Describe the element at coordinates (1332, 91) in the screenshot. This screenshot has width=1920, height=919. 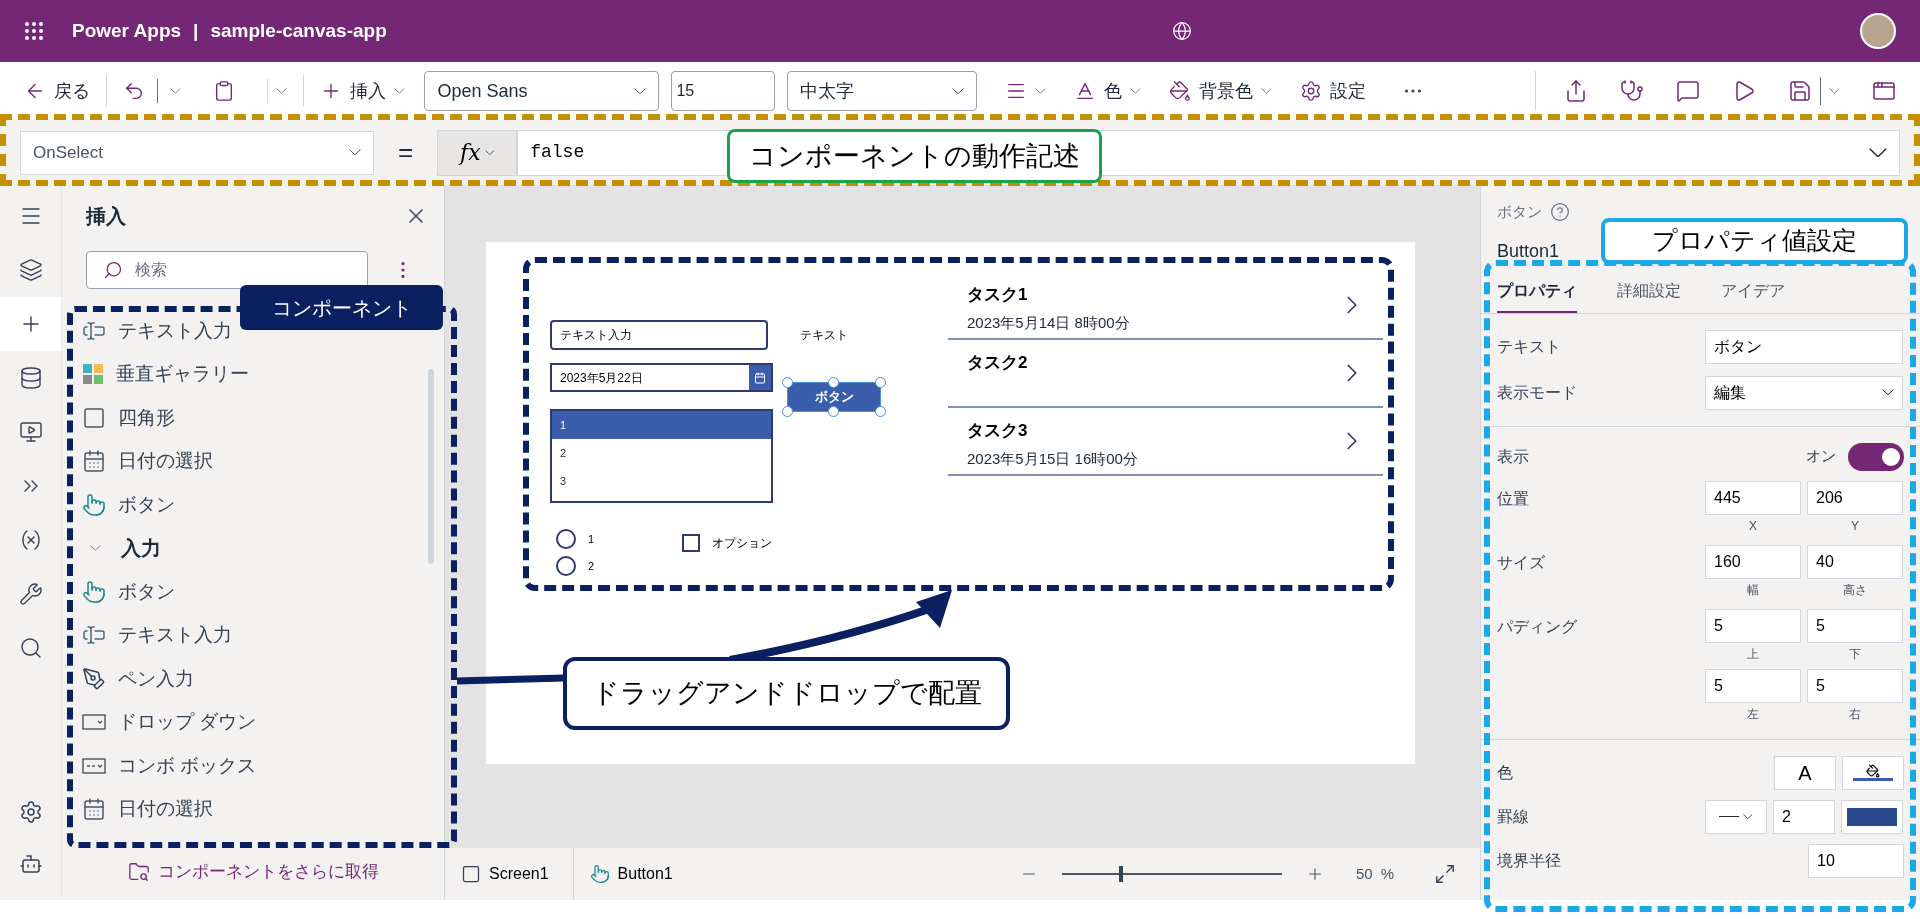
I see `settings-button: 設定` at that location.